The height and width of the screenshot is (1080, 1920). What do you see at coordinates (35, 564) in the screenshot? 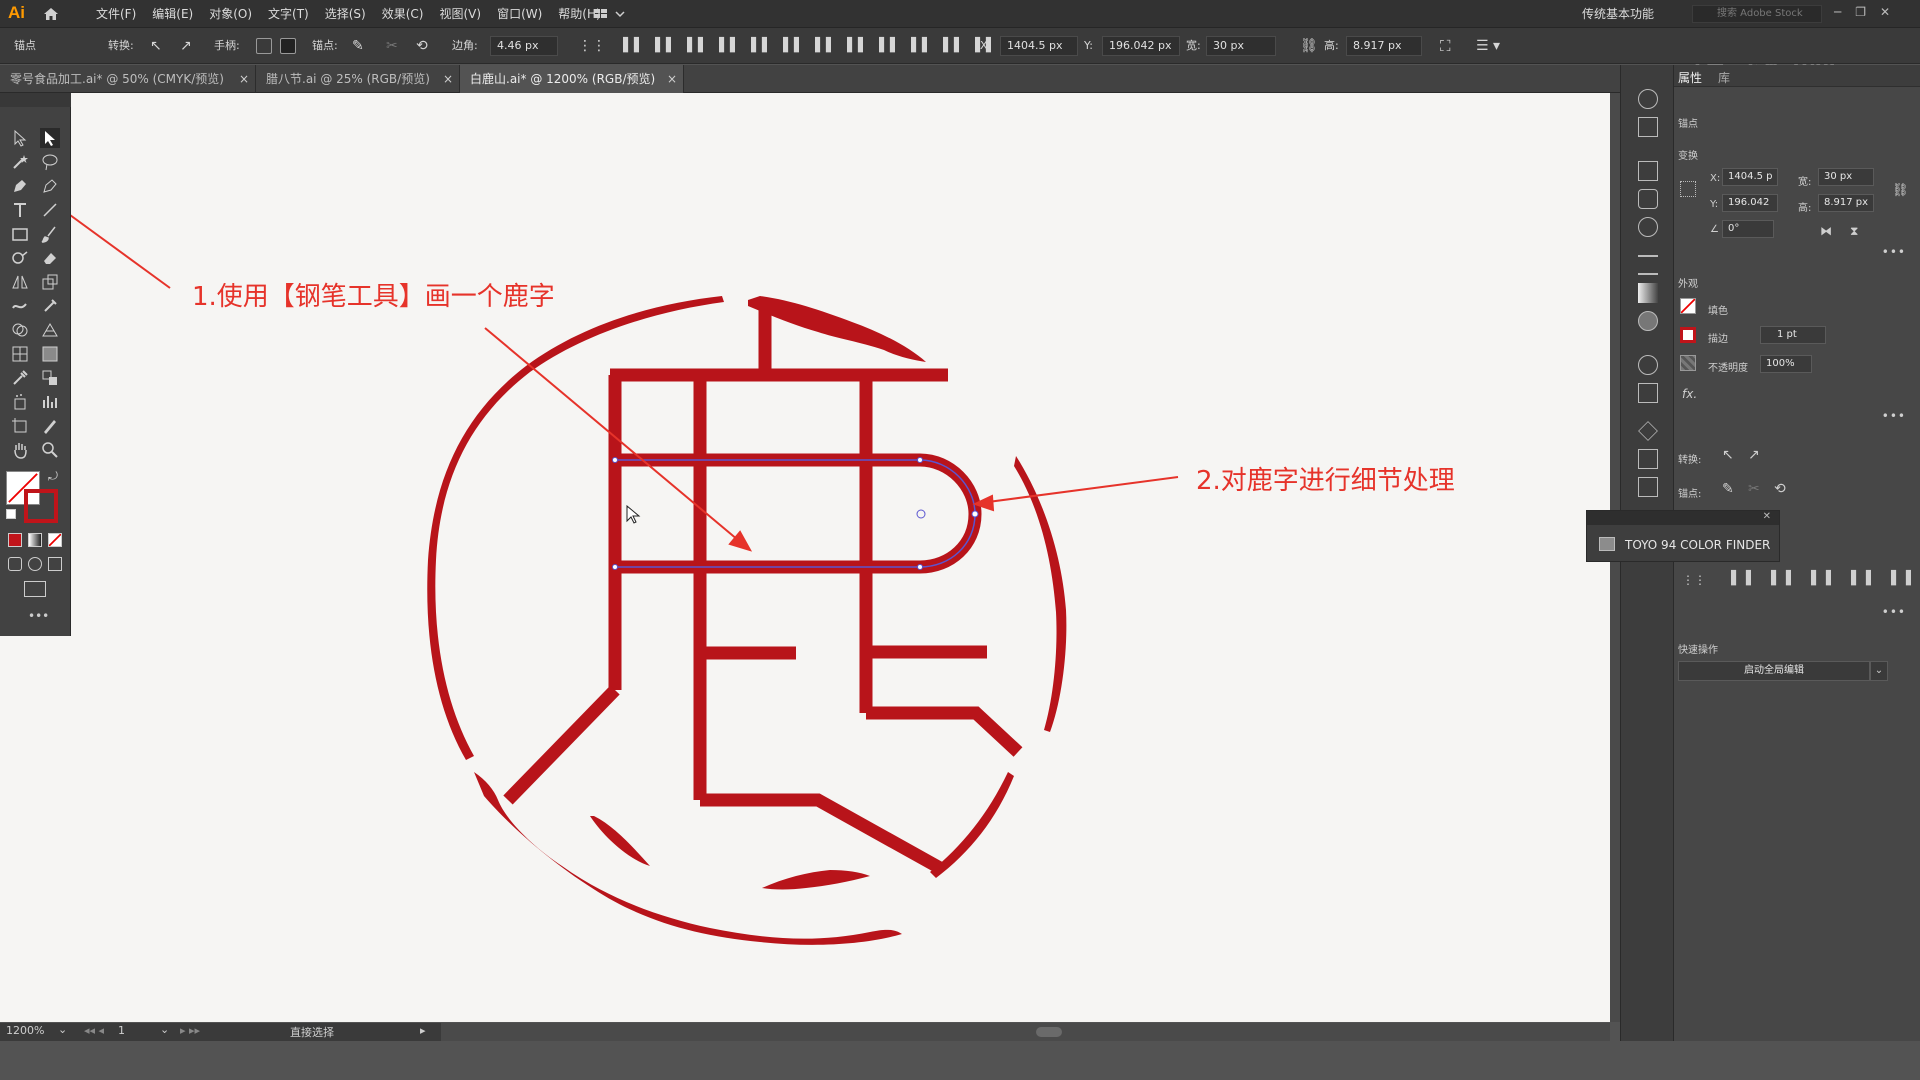
I see `draw-behind-icon` at bounding box center [35, 564].